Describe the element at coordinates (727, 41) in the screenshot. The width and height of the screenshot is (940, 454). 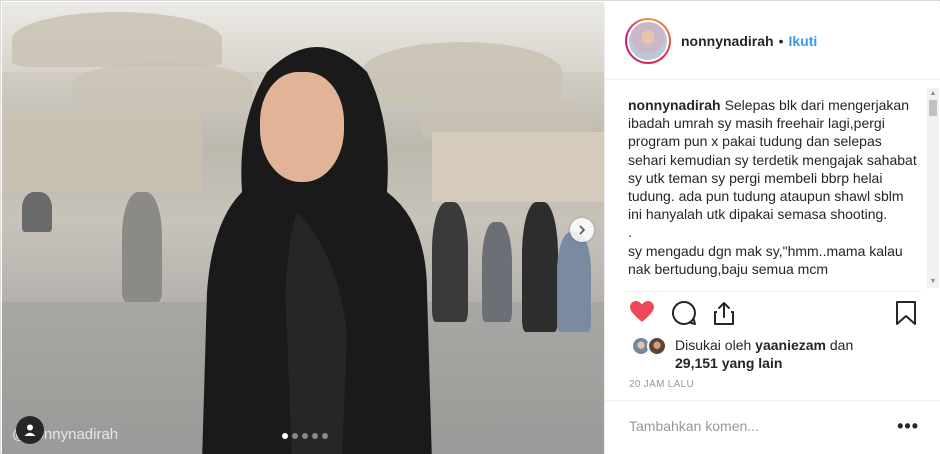
I see `header-username: nonnynadirah` at that location.